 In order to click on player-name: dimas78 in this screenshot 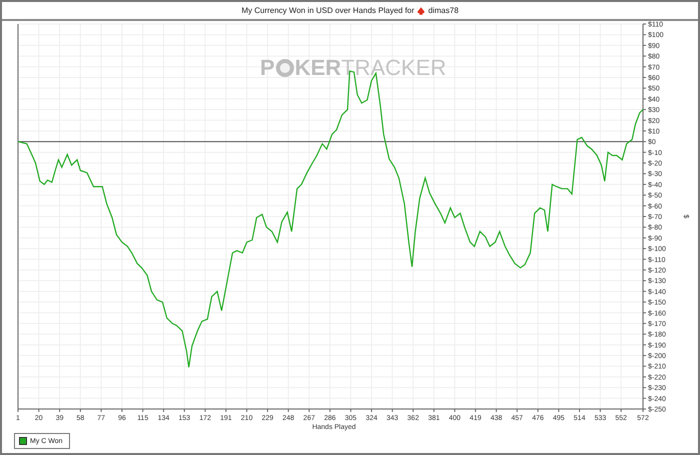, I will do `click(443, 10)`.